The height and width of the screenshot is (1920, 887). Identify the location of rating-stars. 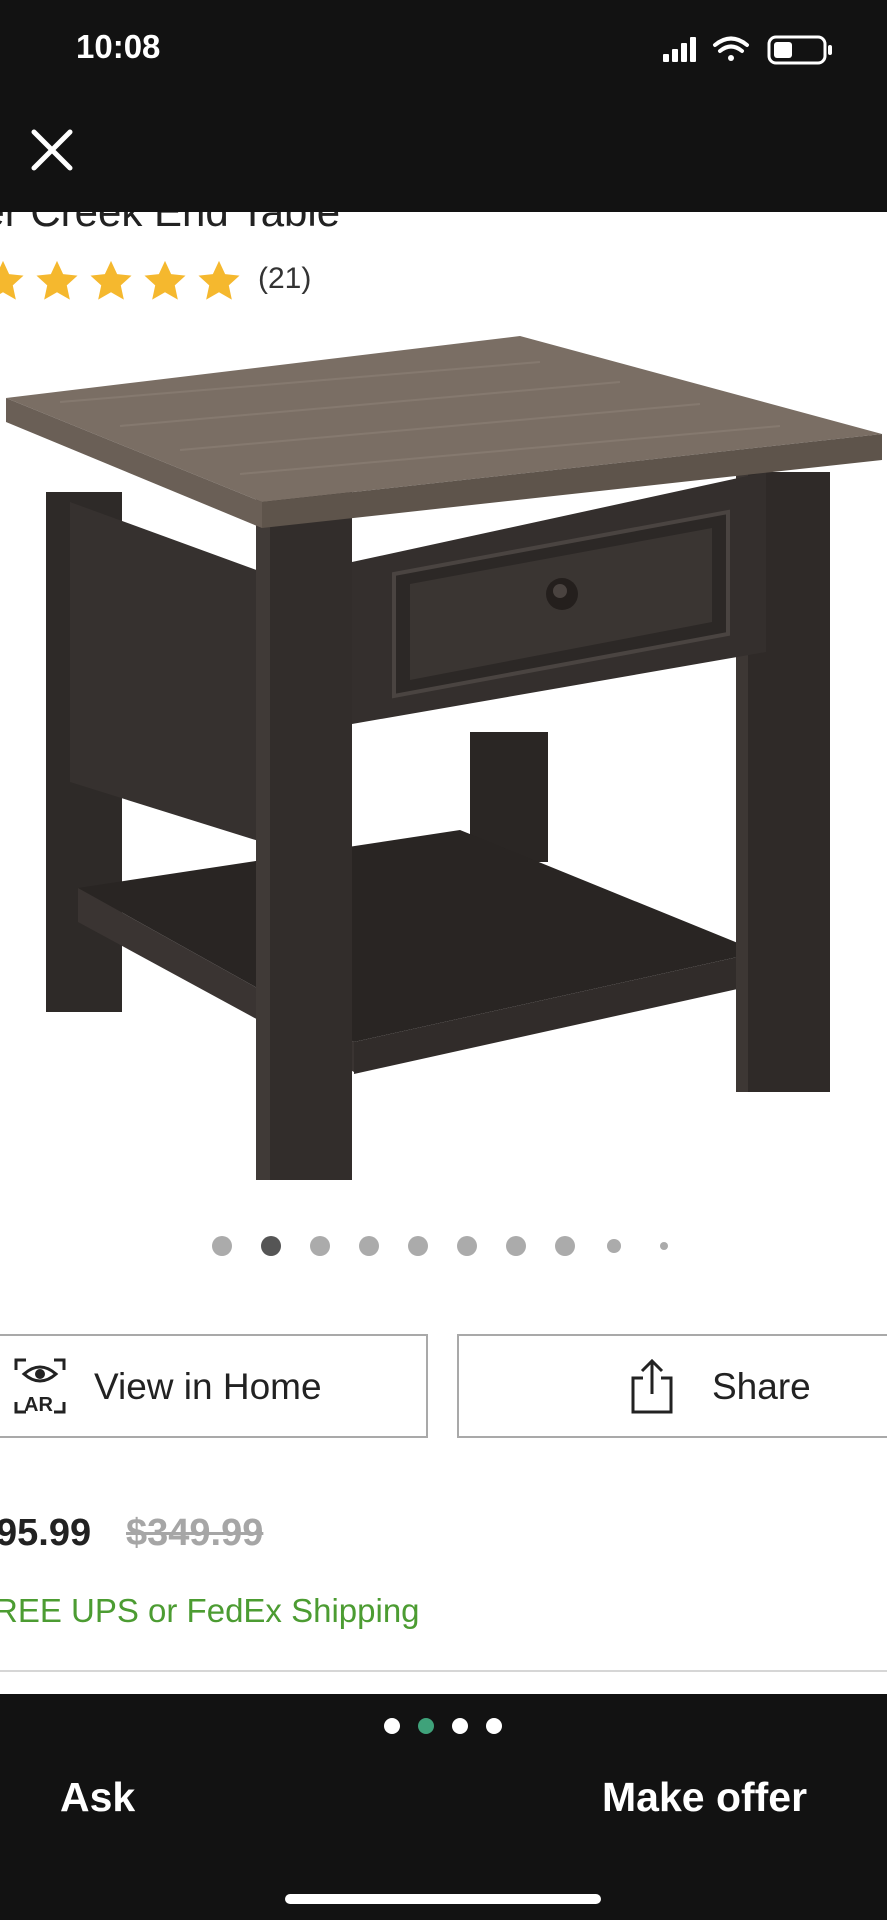
(121, 281).